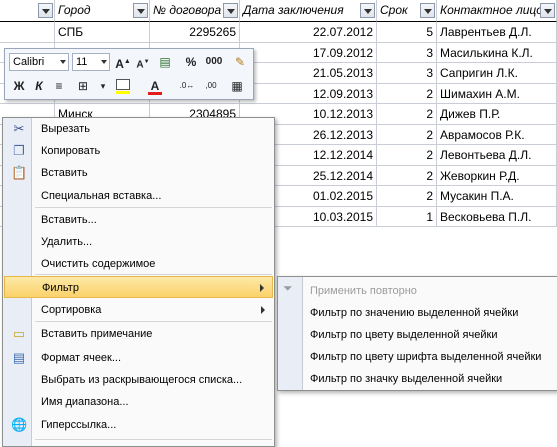  I want to click on header-contact: Контактное лицо, so click(497, 11).